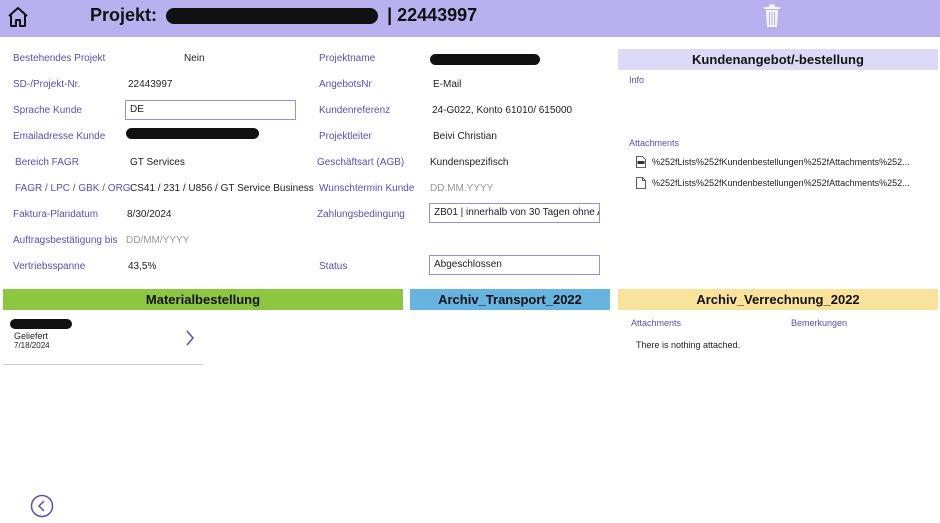 The image size is (940, 523). What do you see at coordinates (203, 299) in the screenshot?
I see `materialbestellung-heading: Materialbestellung` at bounding box center [203, 299].